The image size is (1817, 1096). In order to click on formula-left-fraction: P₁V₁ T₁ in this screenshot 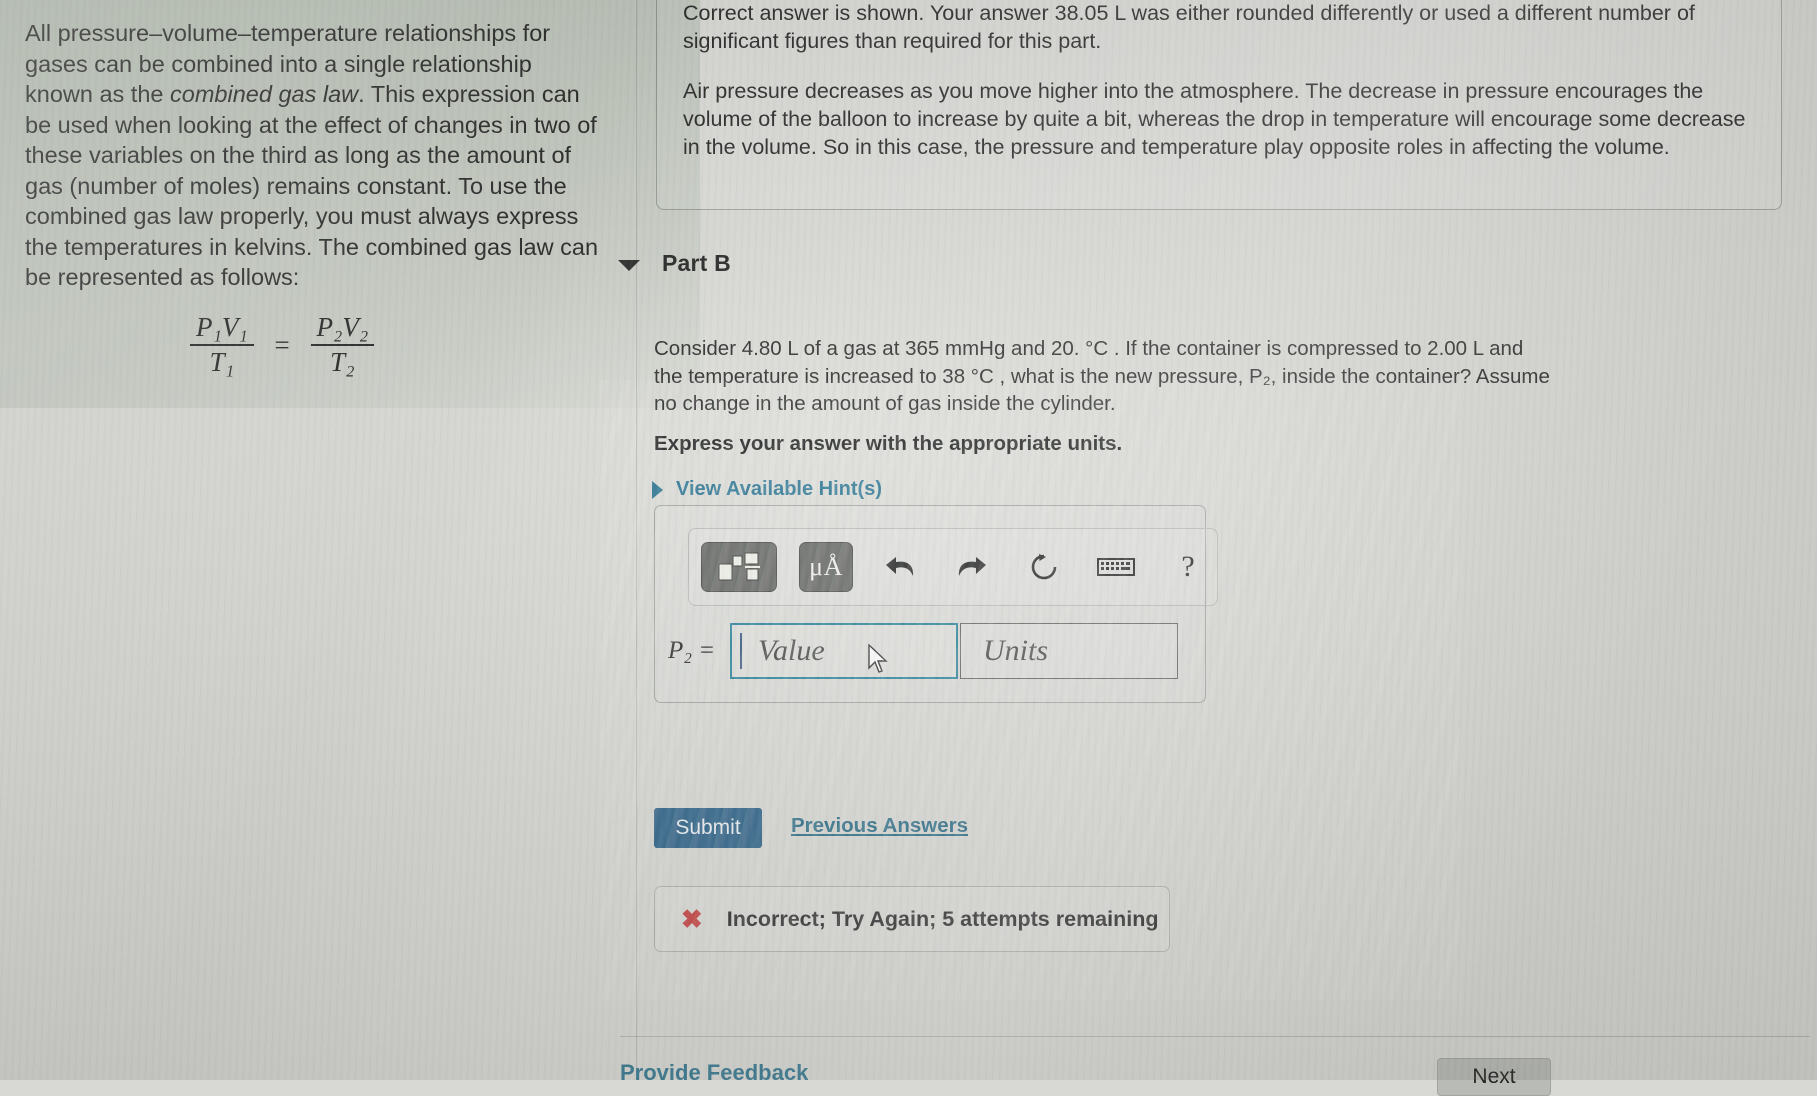, I will do `click(222, 345)`.